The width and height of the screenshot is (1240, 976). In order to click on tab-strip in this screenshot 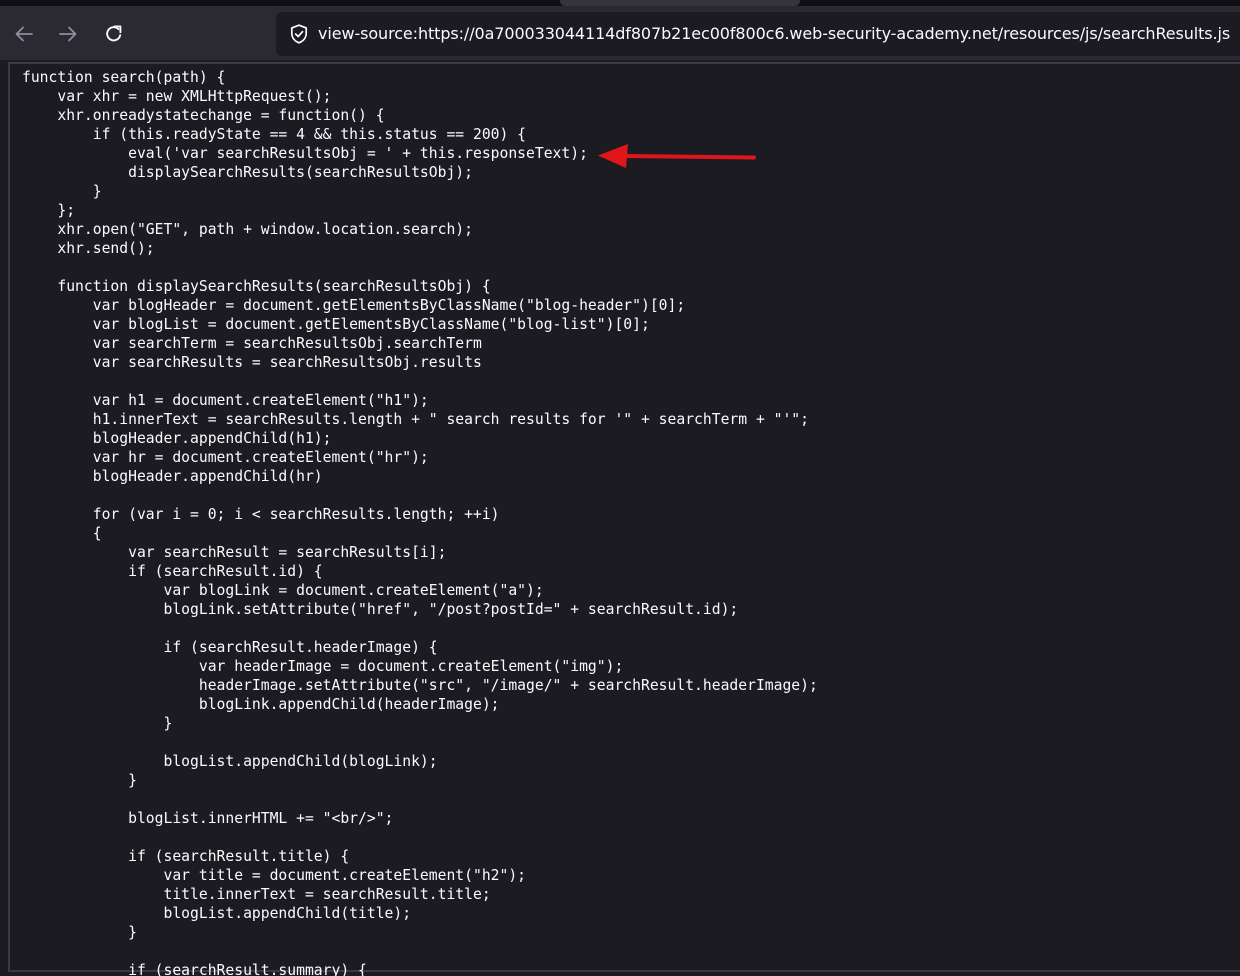, I will do `click(620, 4)`.